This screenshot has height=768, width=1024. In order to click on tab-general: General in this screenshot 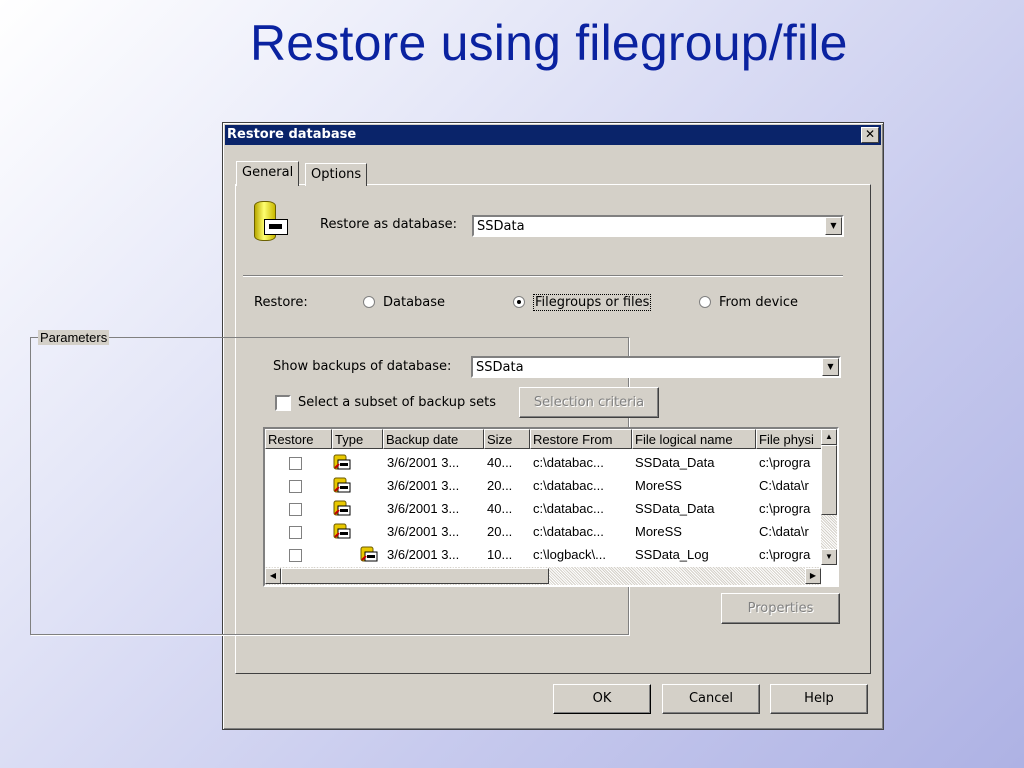, I will do `click(268, 173)`.